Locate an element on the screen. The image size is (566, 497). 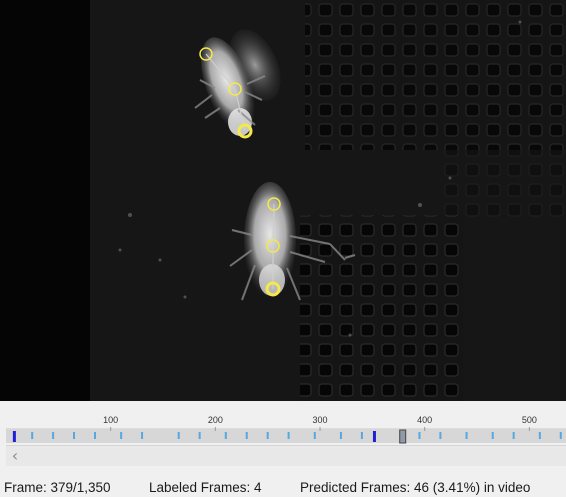
arena-grid-top is located at coordinates (435, 75).